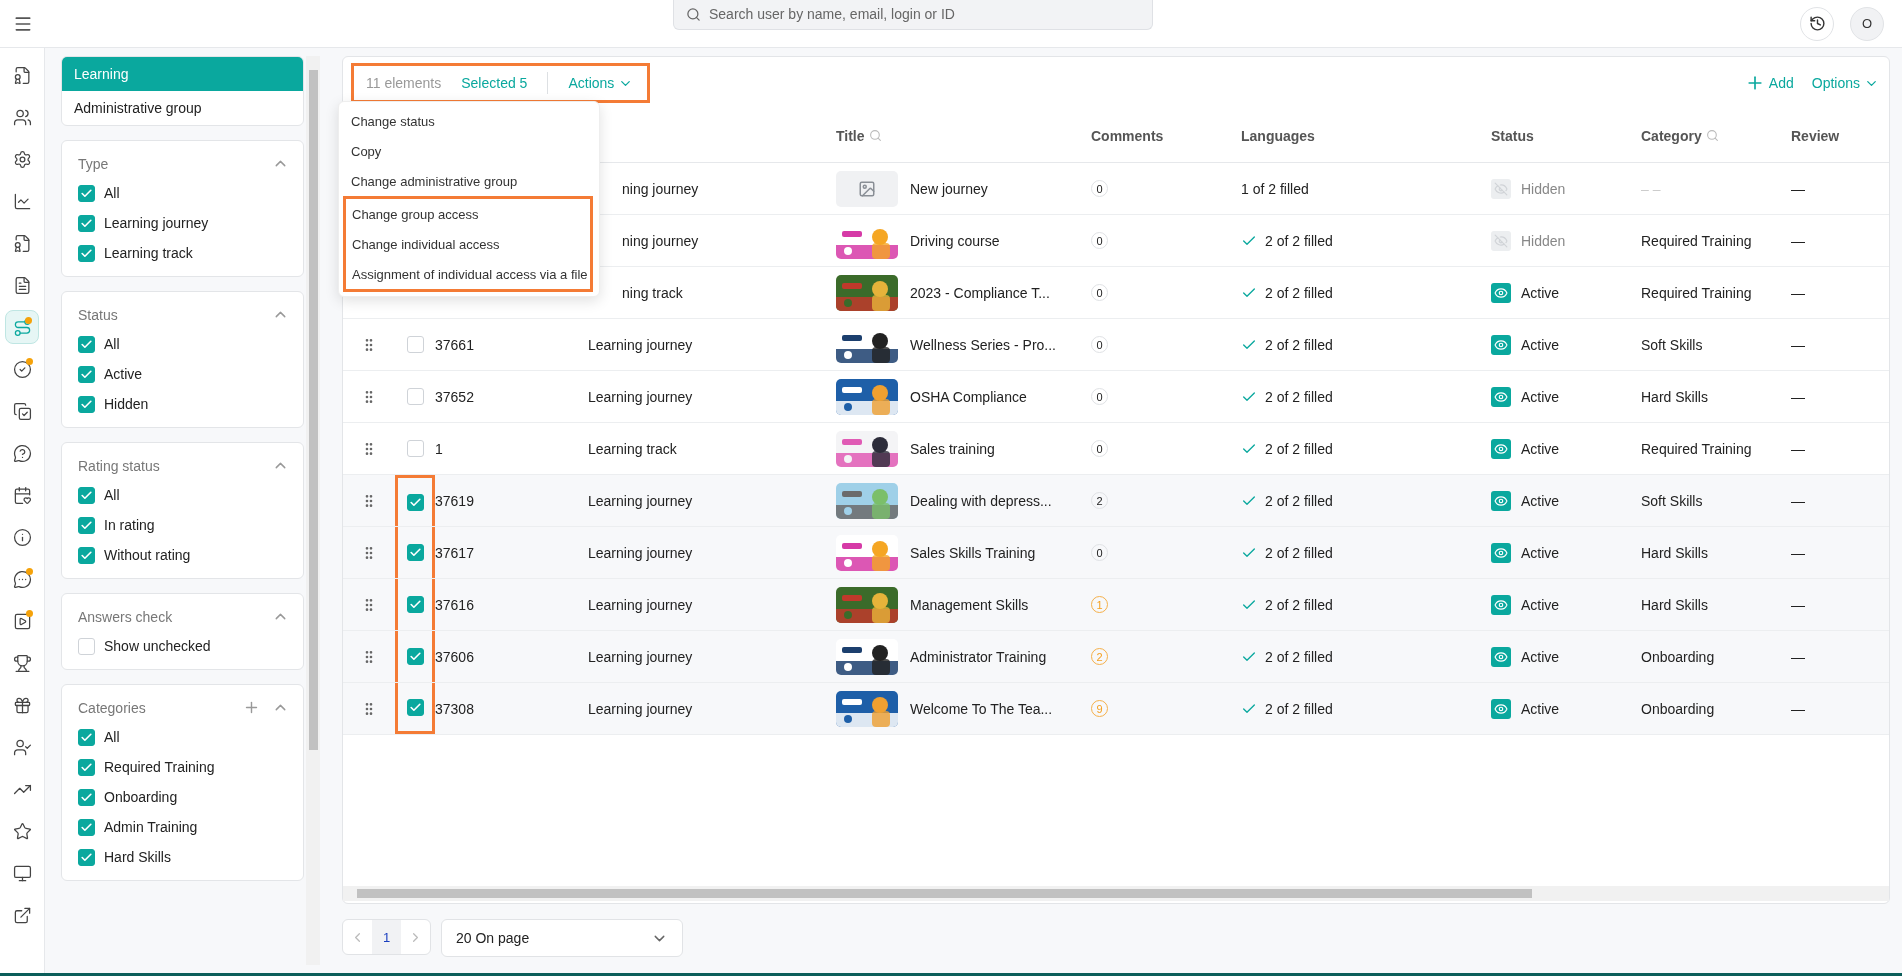 The width and height of the screenshot is (1902, 976). Describe the element at coordinates (468, 214) in the screenshot. I see `menu-item: Change group access` at that location.